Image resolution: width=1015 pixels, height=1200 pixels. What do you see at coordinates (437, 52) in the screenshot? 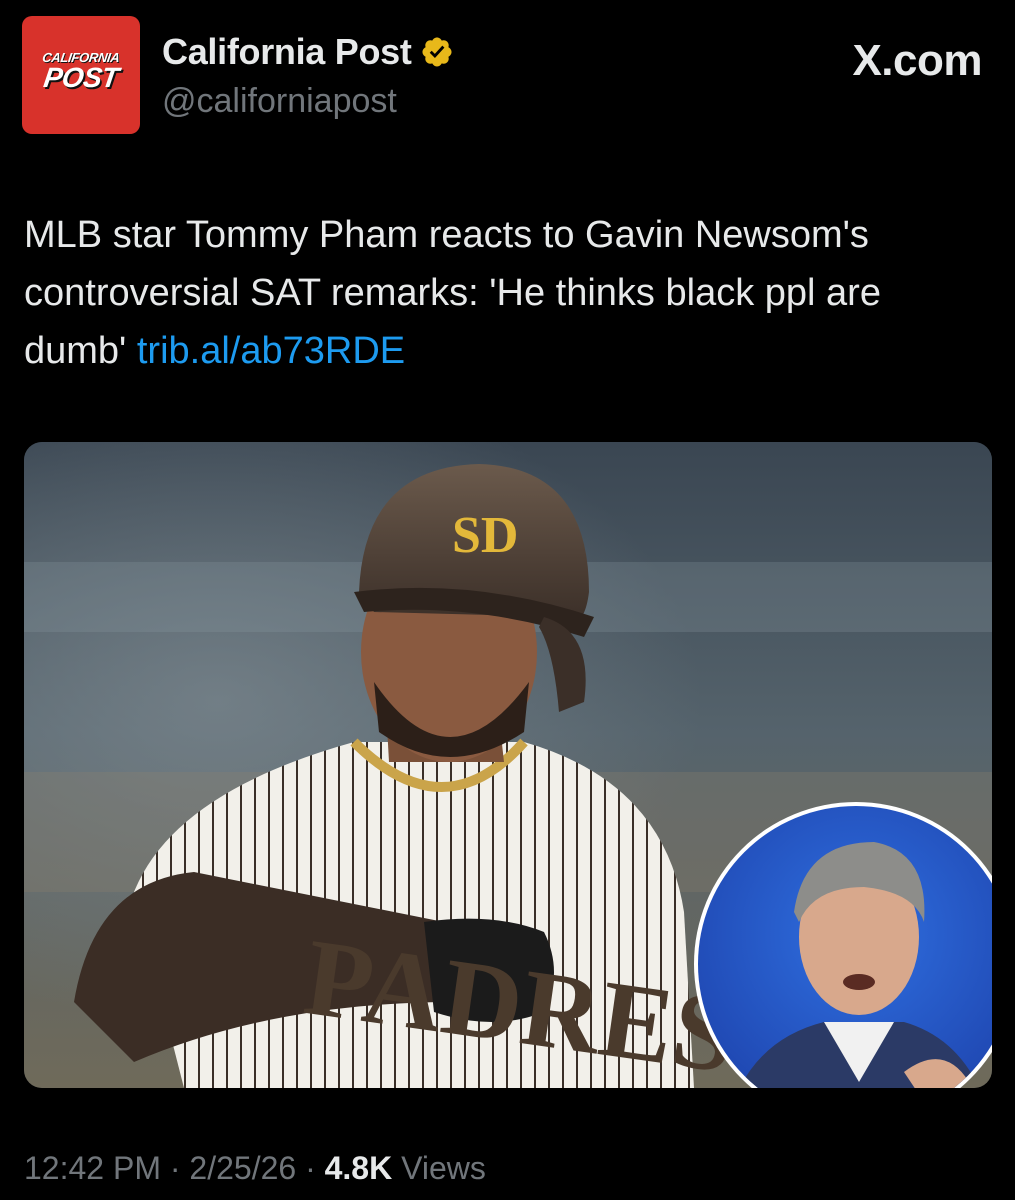
I see `verified-badge-icon` at bounding box center [437, 52].